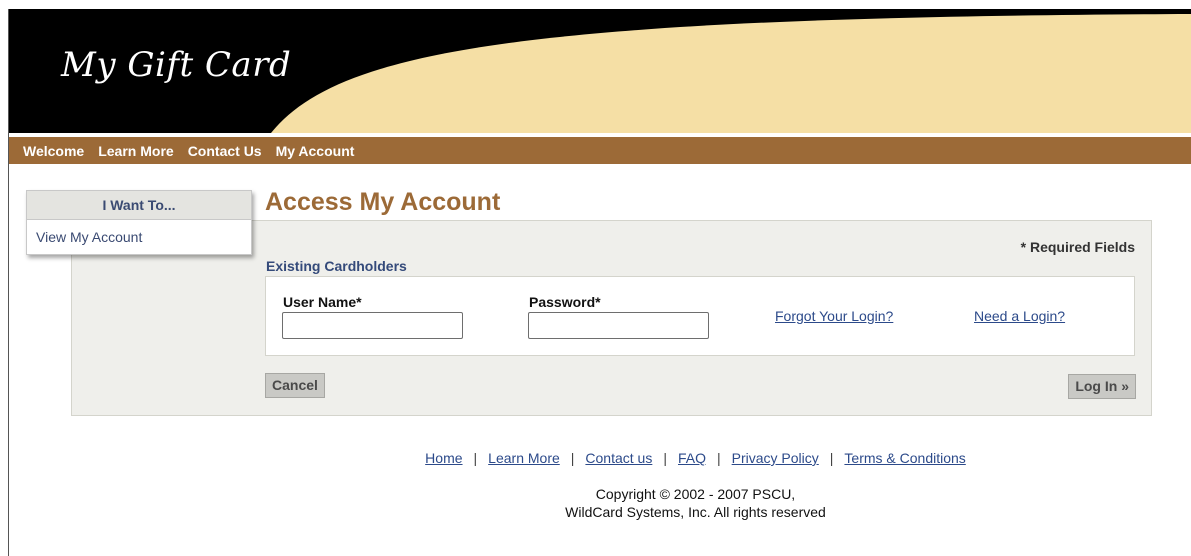 The image size is (1191, 556). What do you see at coordinates (524, 458) in the screenshot?
I see `footer-link-learn-more: Learn More` at bounding box center [524, 458].